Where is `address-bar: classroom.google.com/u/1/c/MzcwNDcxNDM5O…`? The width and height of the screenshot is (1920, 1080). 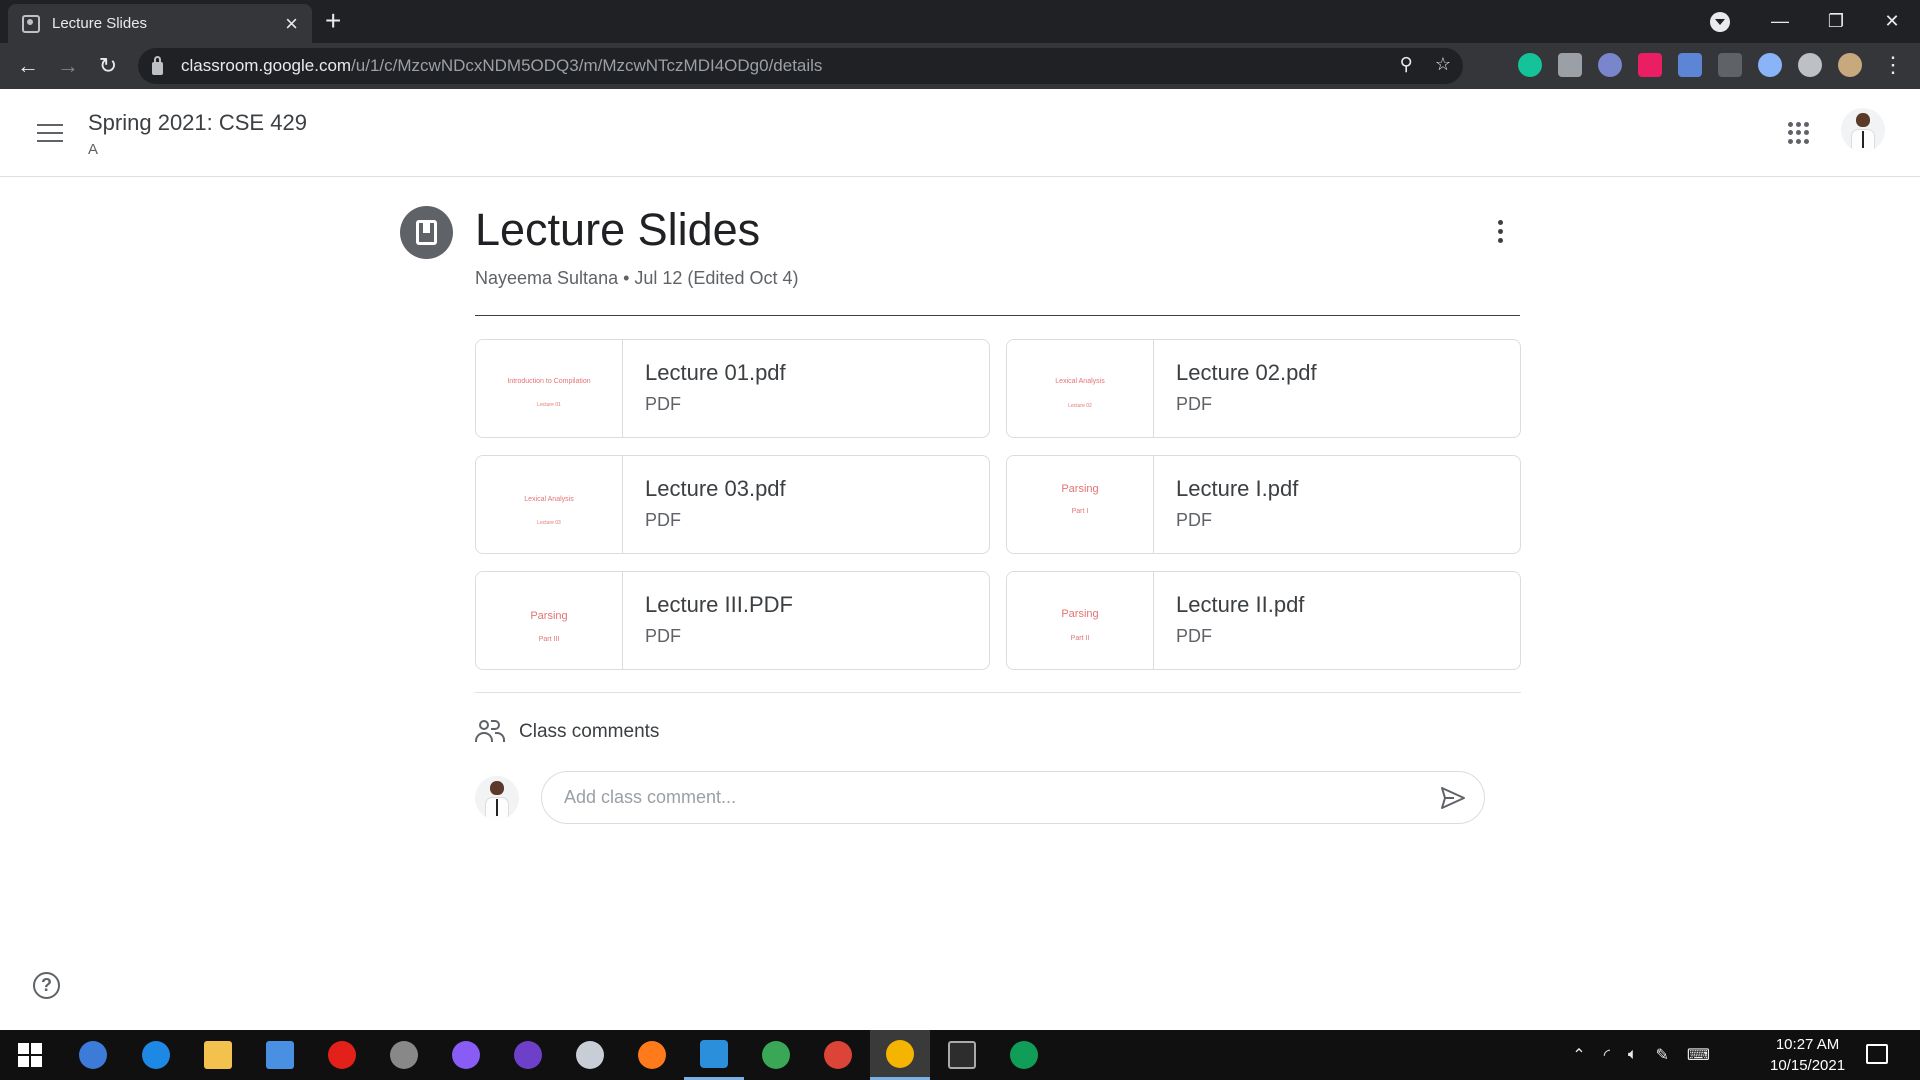 address-bar: classroom.google.com/u/1/c/MzcwNDcxNDM5O… is located at coordinates (800, 66).